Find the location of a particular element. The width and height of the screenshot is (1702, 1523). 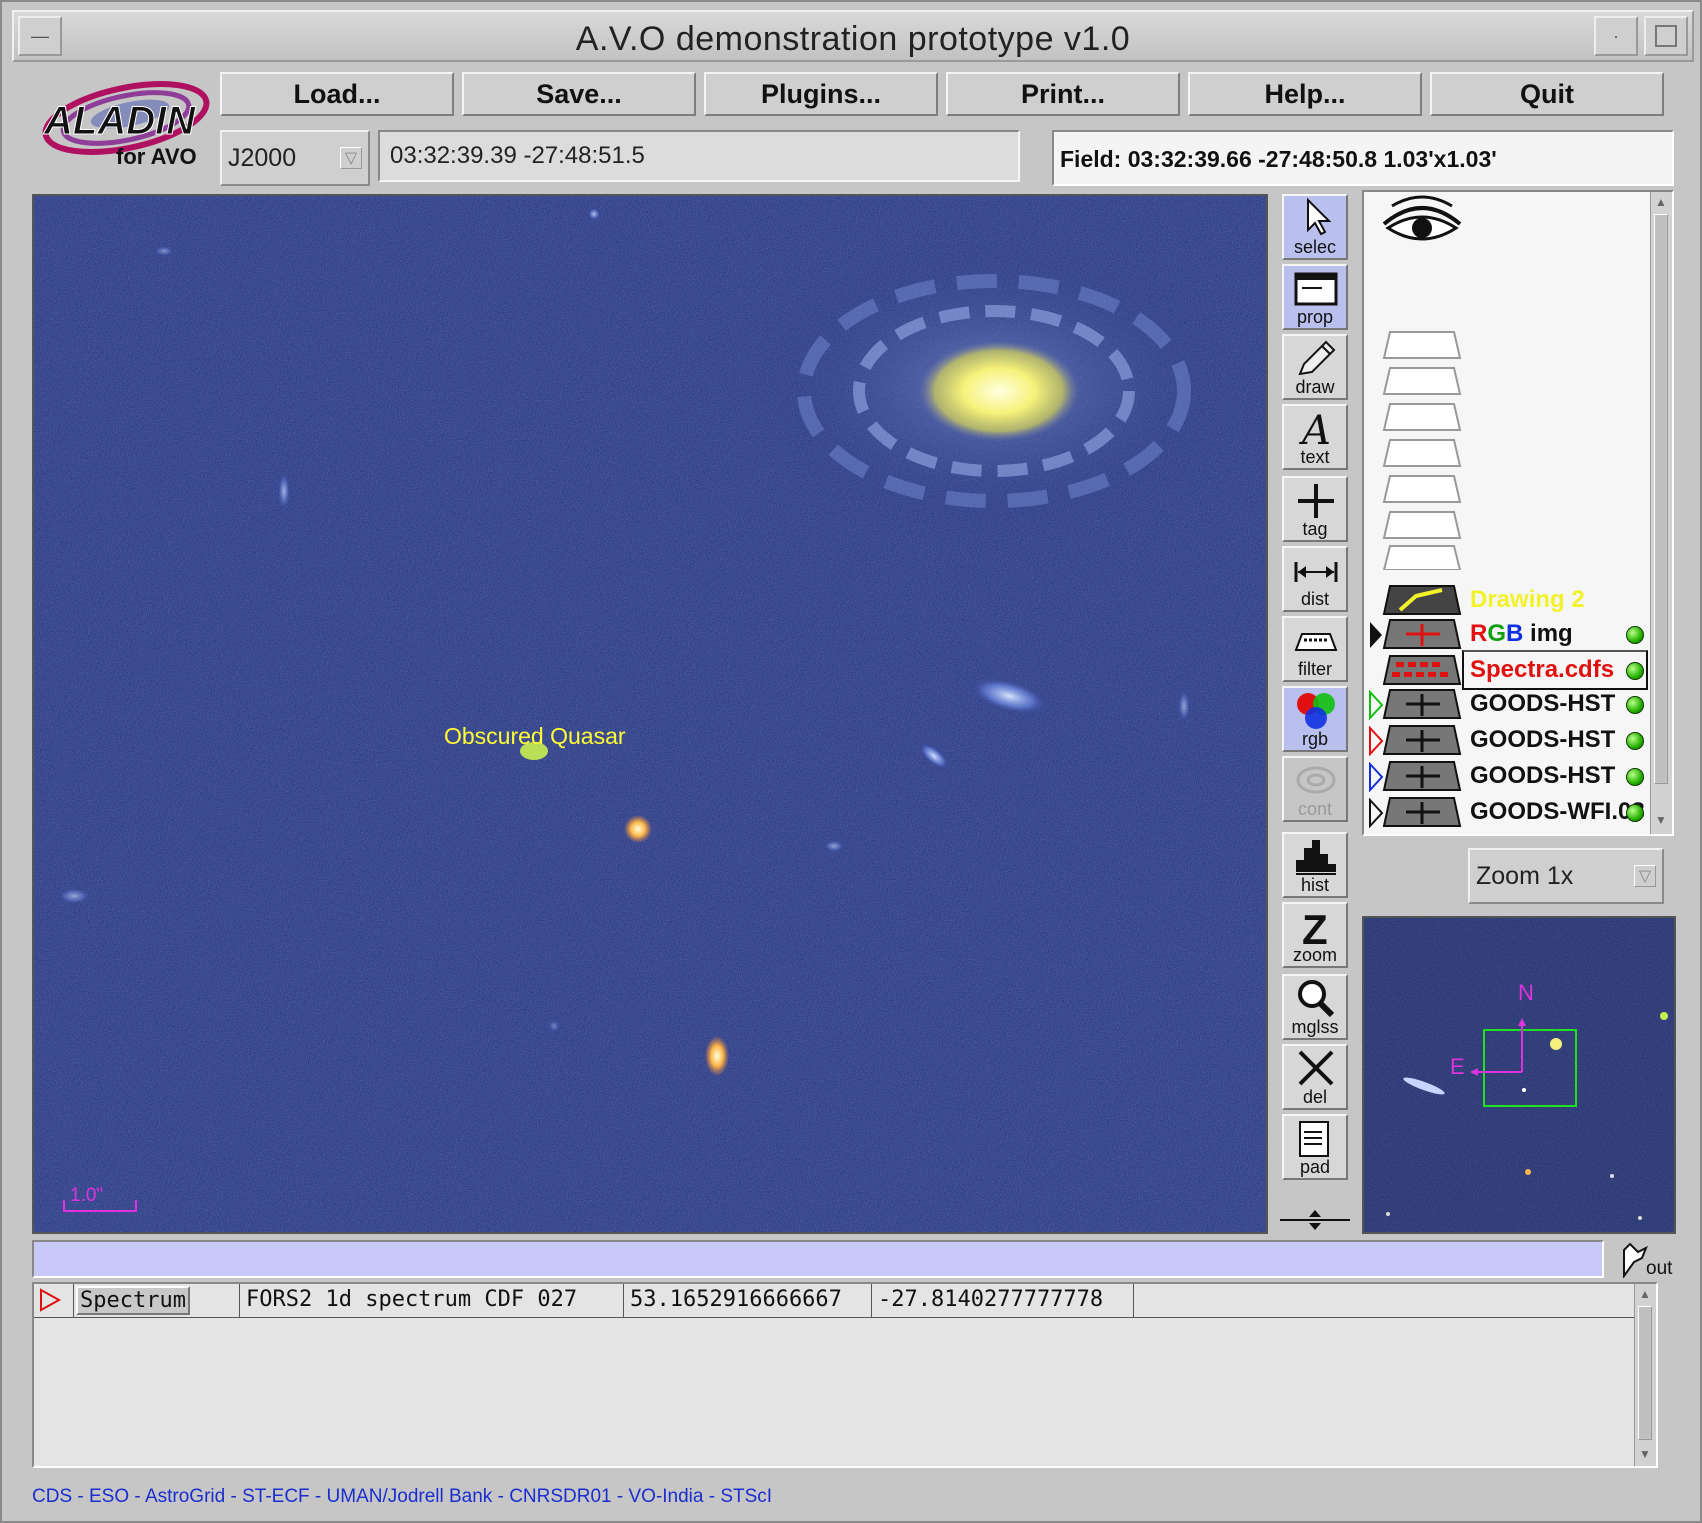

pointer-out-icon is located at coordinates (1635, 1260).